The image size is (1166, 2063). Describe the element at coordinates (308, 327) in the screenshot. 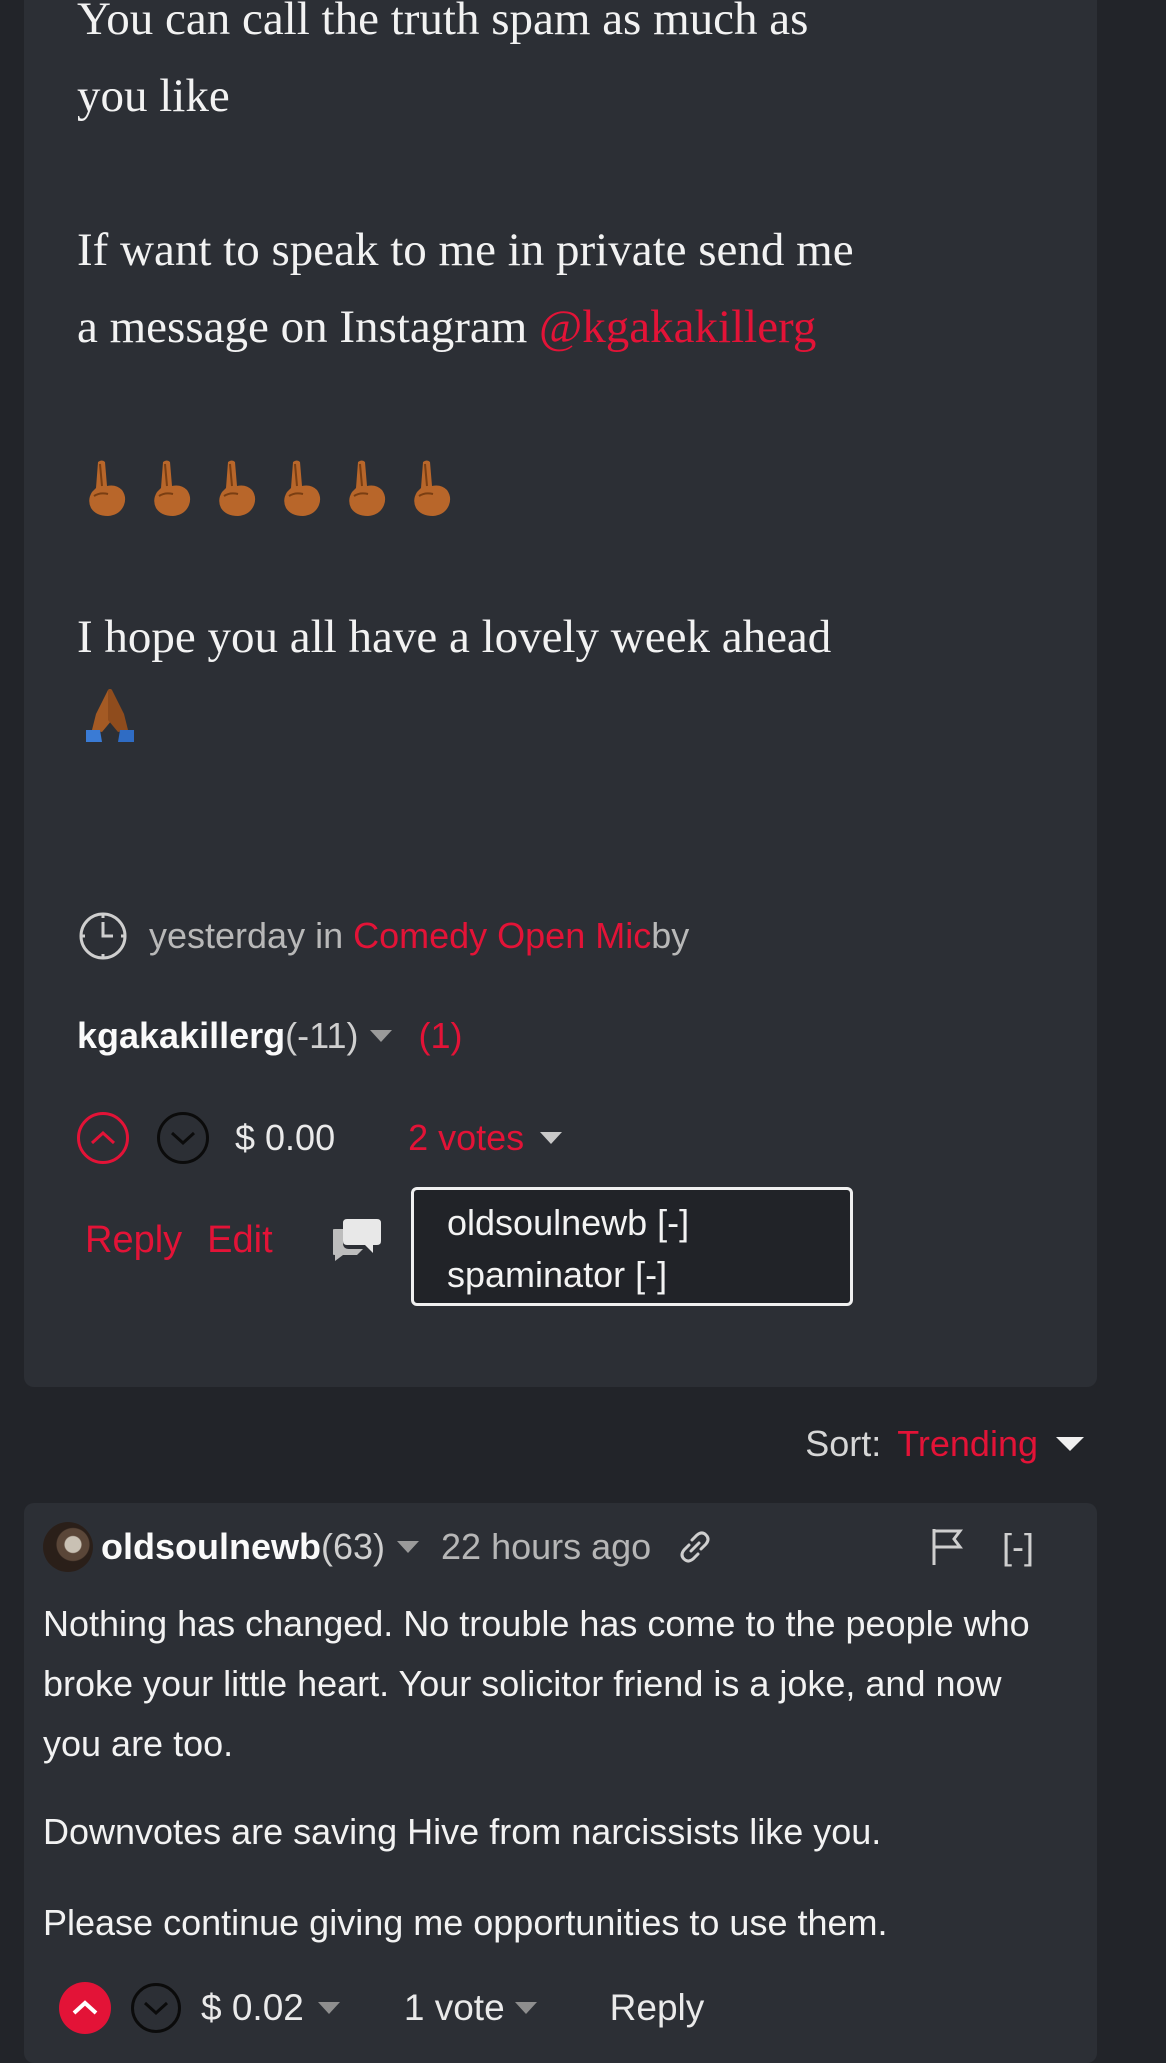

I see `post-text-segment: a message on Instagram` at that location.